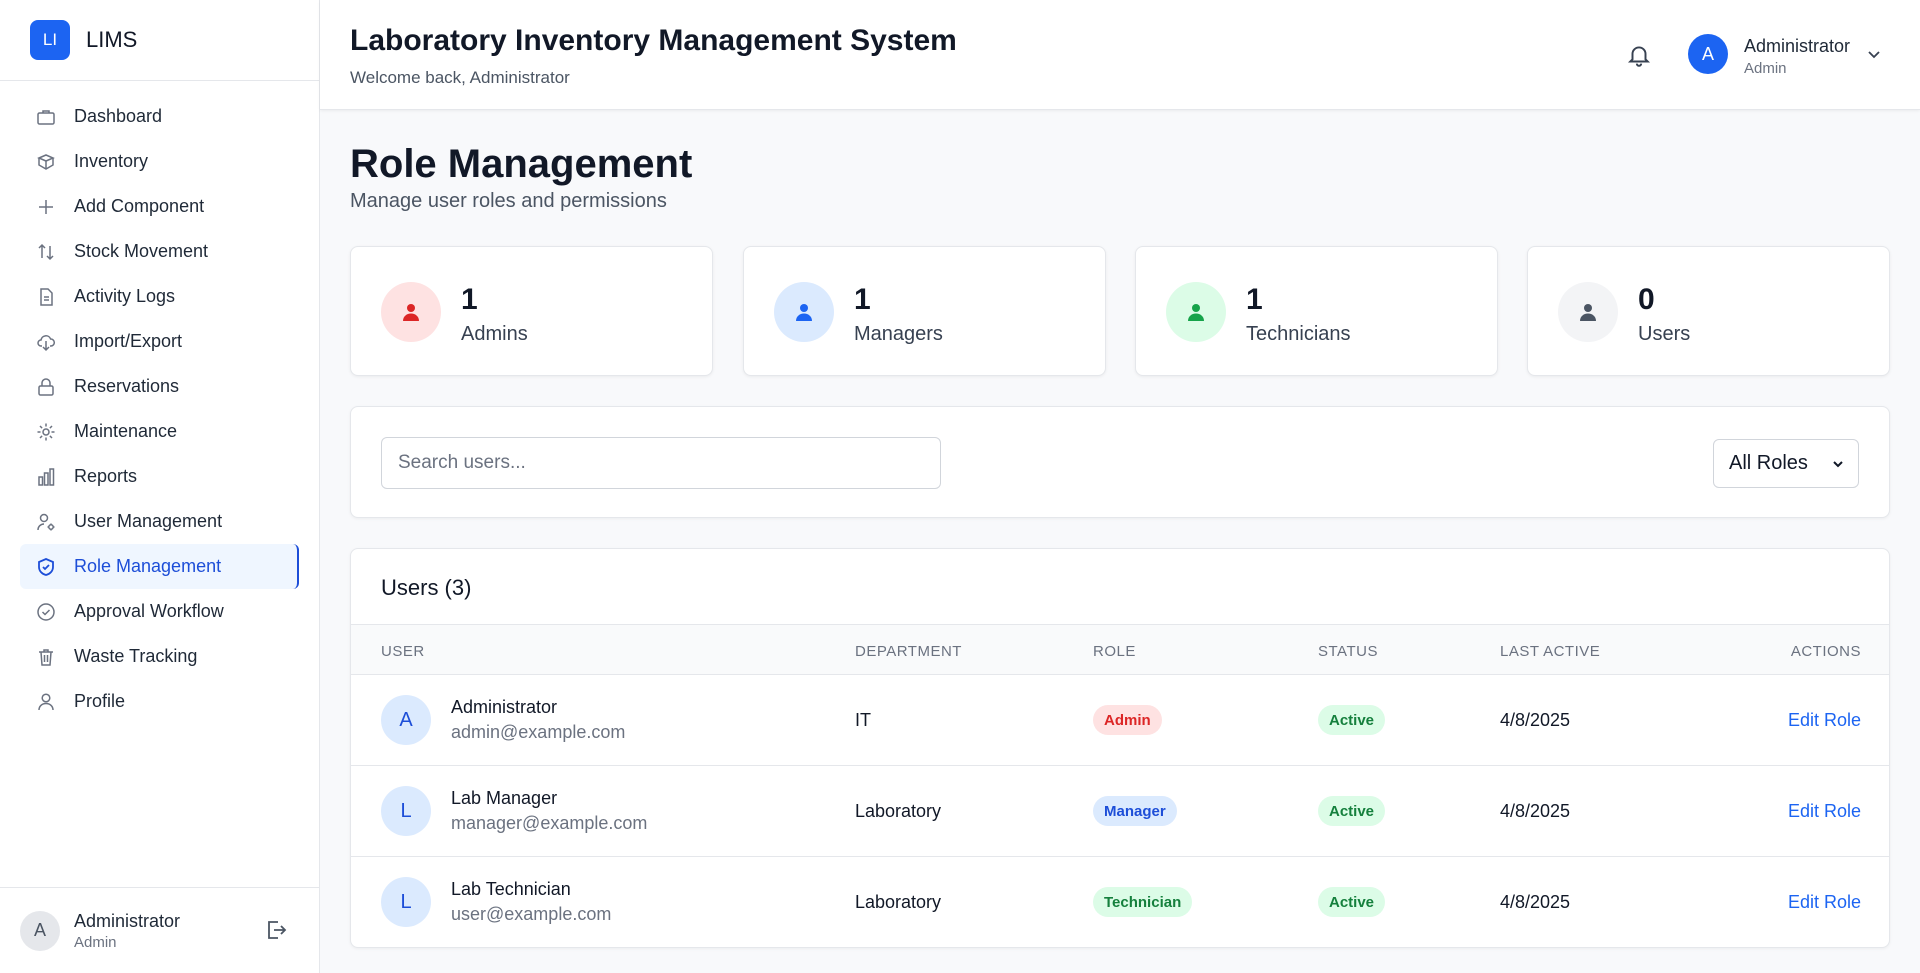 The height and width of the screenshot is (973, 1920). What do you see at coordinates (46, 162) in the screenshot?
I see `box-icon` at bounding box center [46, 162].